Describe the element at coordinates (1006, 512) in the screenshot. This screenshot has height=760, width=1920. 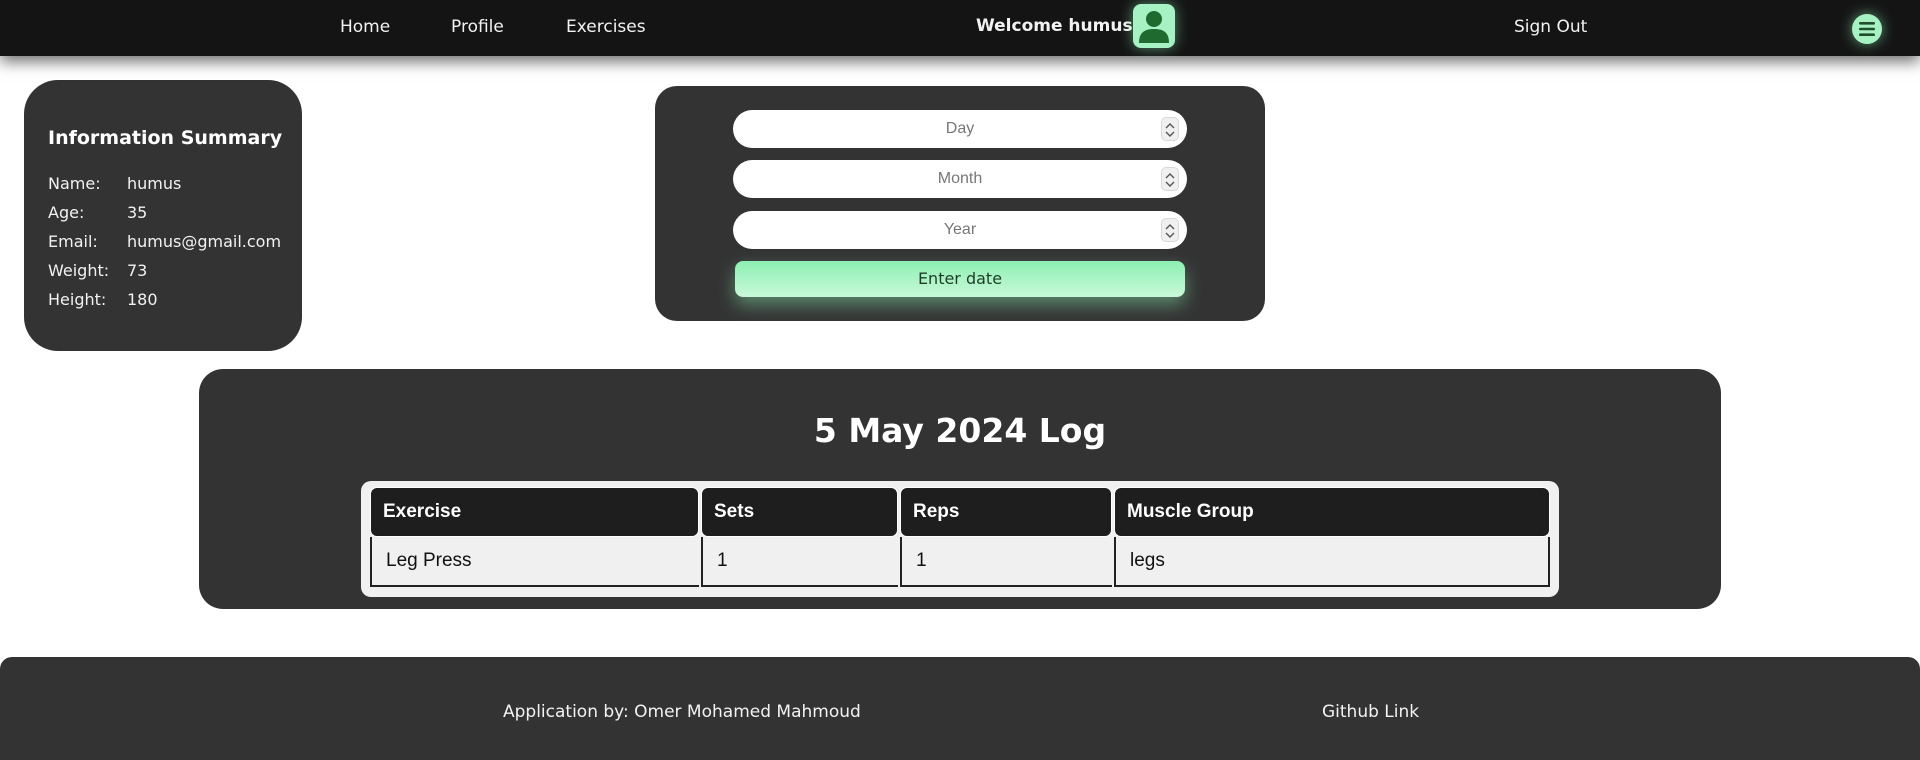
I see `column-header-reps: Reps` at that location.